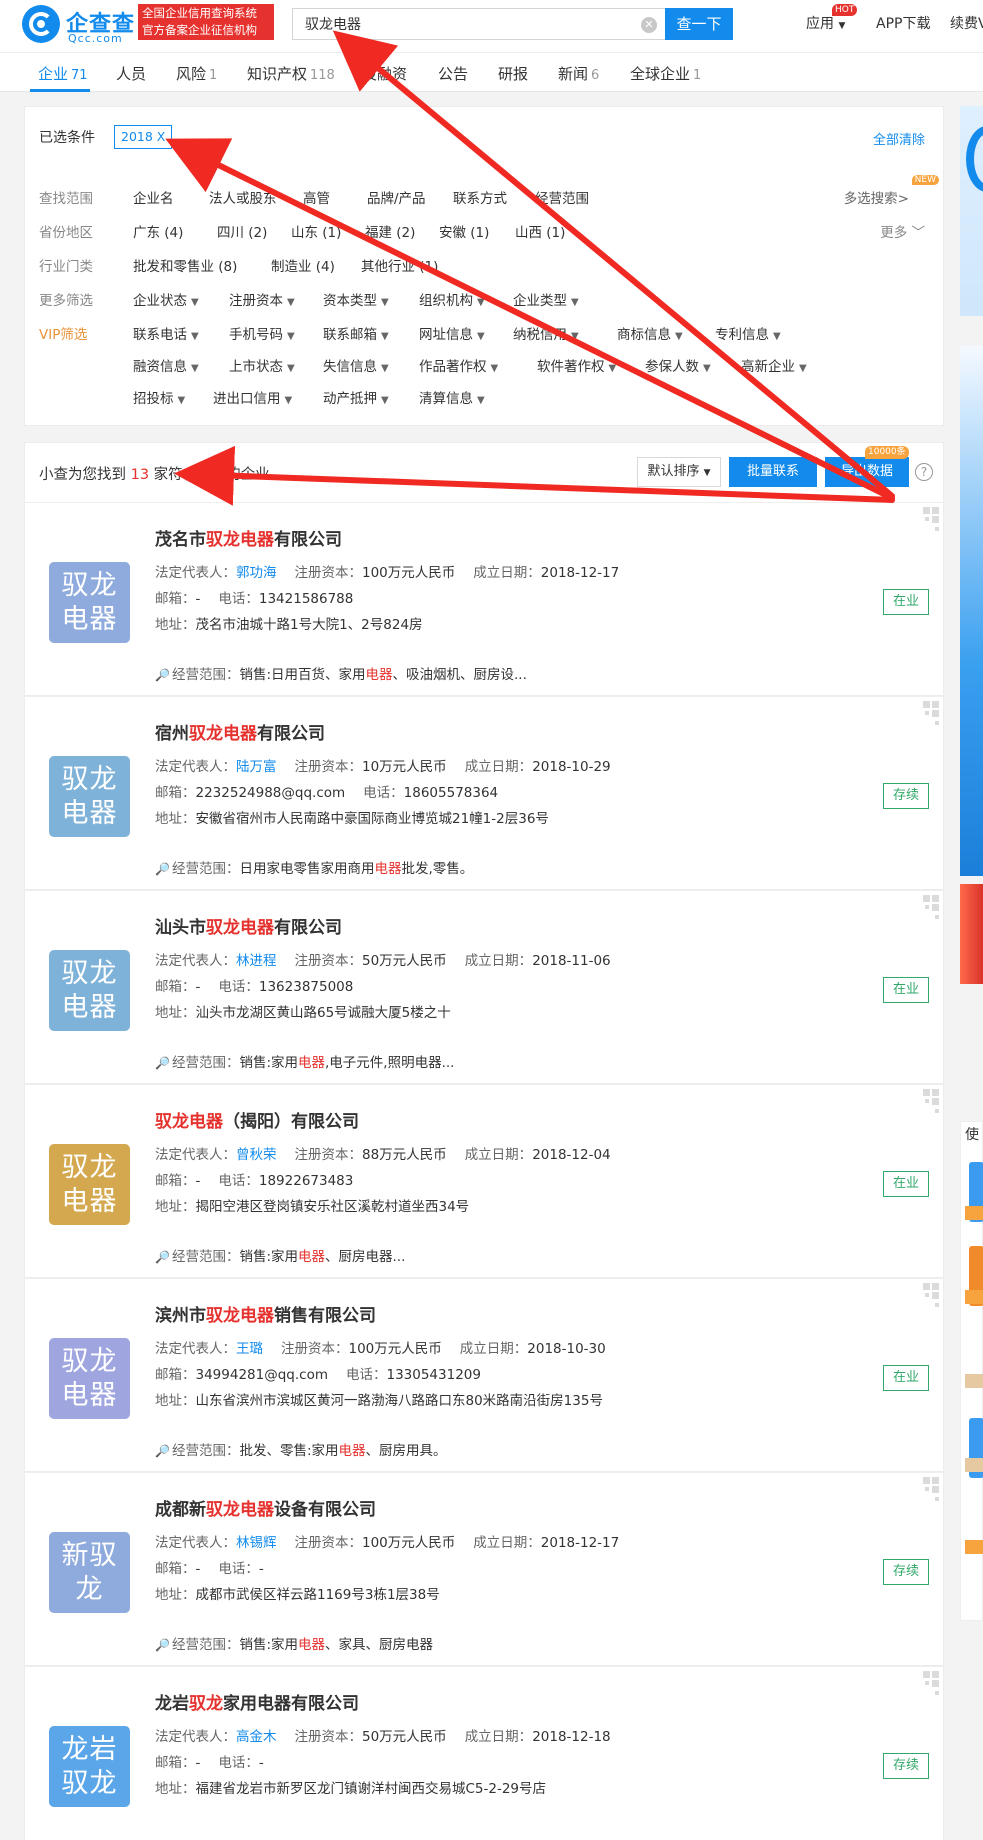 Image resolution: width=983 pixels, height=1840 pixels. What do you see at coordinates (63, 73) in the screenshot?
I see `tab-company: 企业 71` at bounding box center [63, 73].